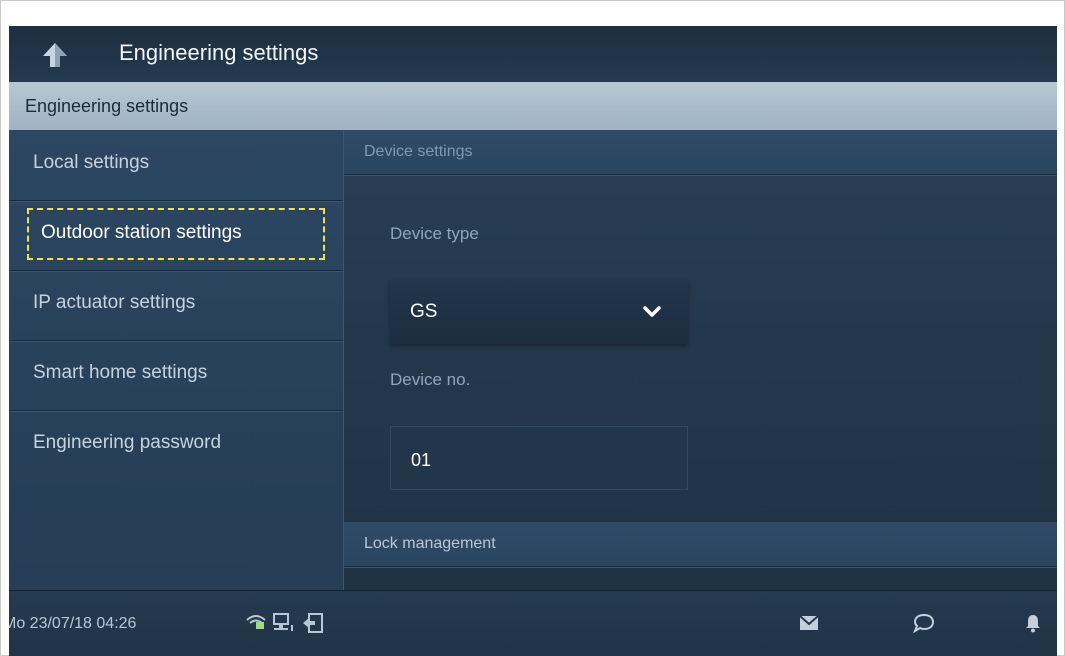 The image size is (1065, 656). I want to click on device-type-label: Device type, so click(434, 233).